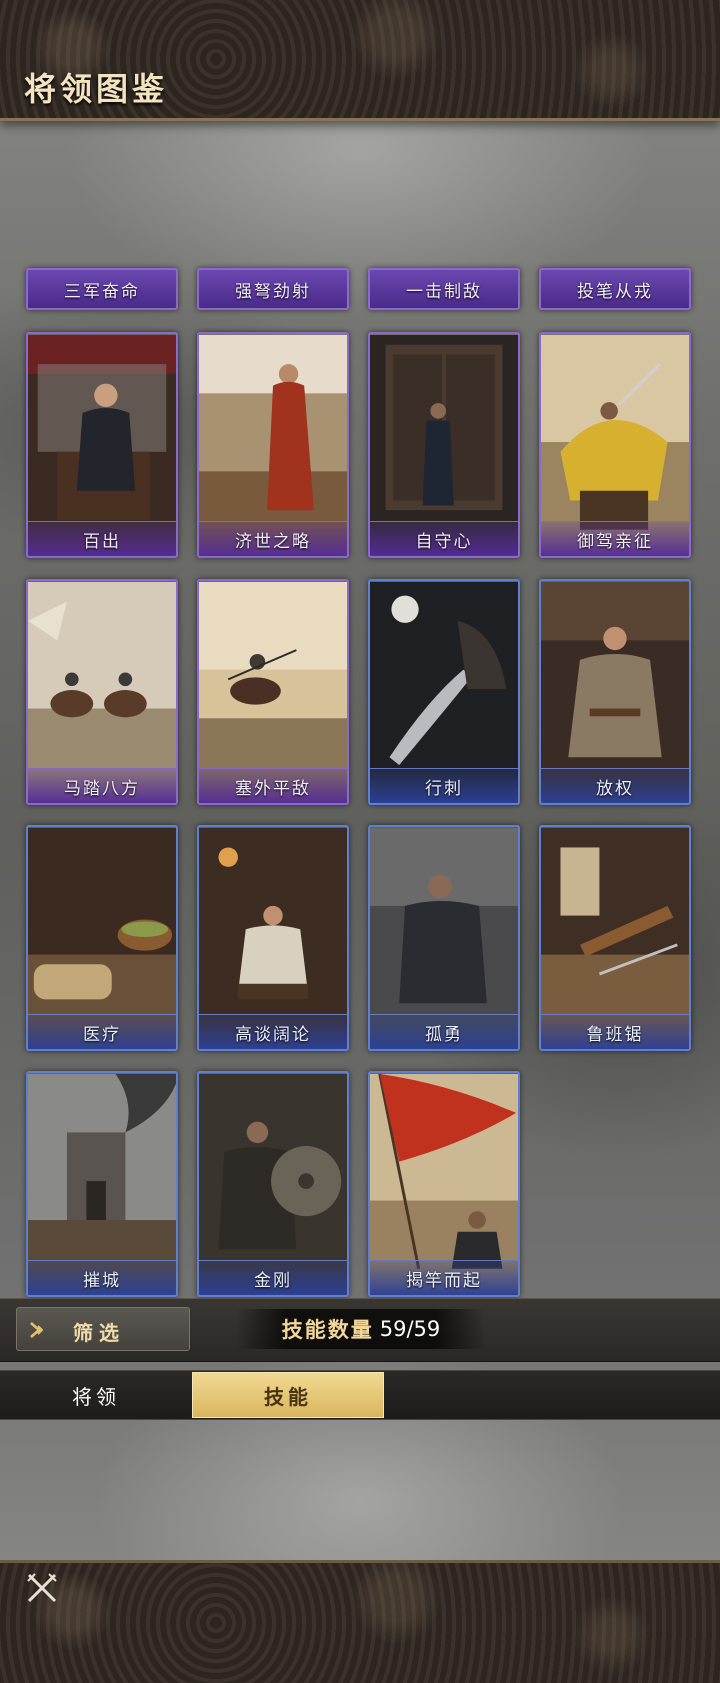  I want to click on skill-name: 金刚, so click(273, 1277).